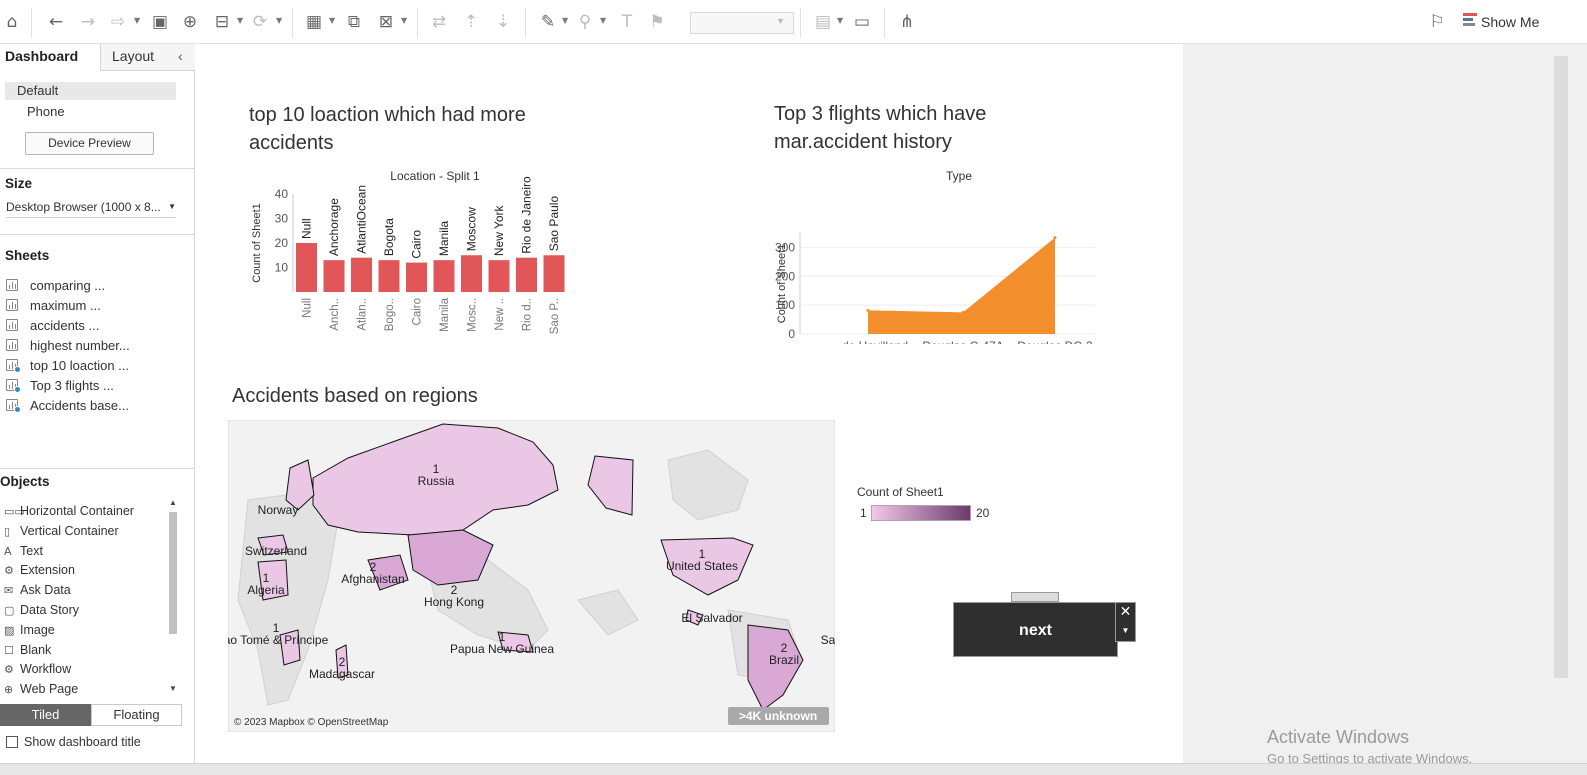 This screenshot has height=775, width=1587. What do you see at coordinates (276, 551) in the screenshot?
I see `map-region-label: Switzerland` at bounding box center [276, 551].